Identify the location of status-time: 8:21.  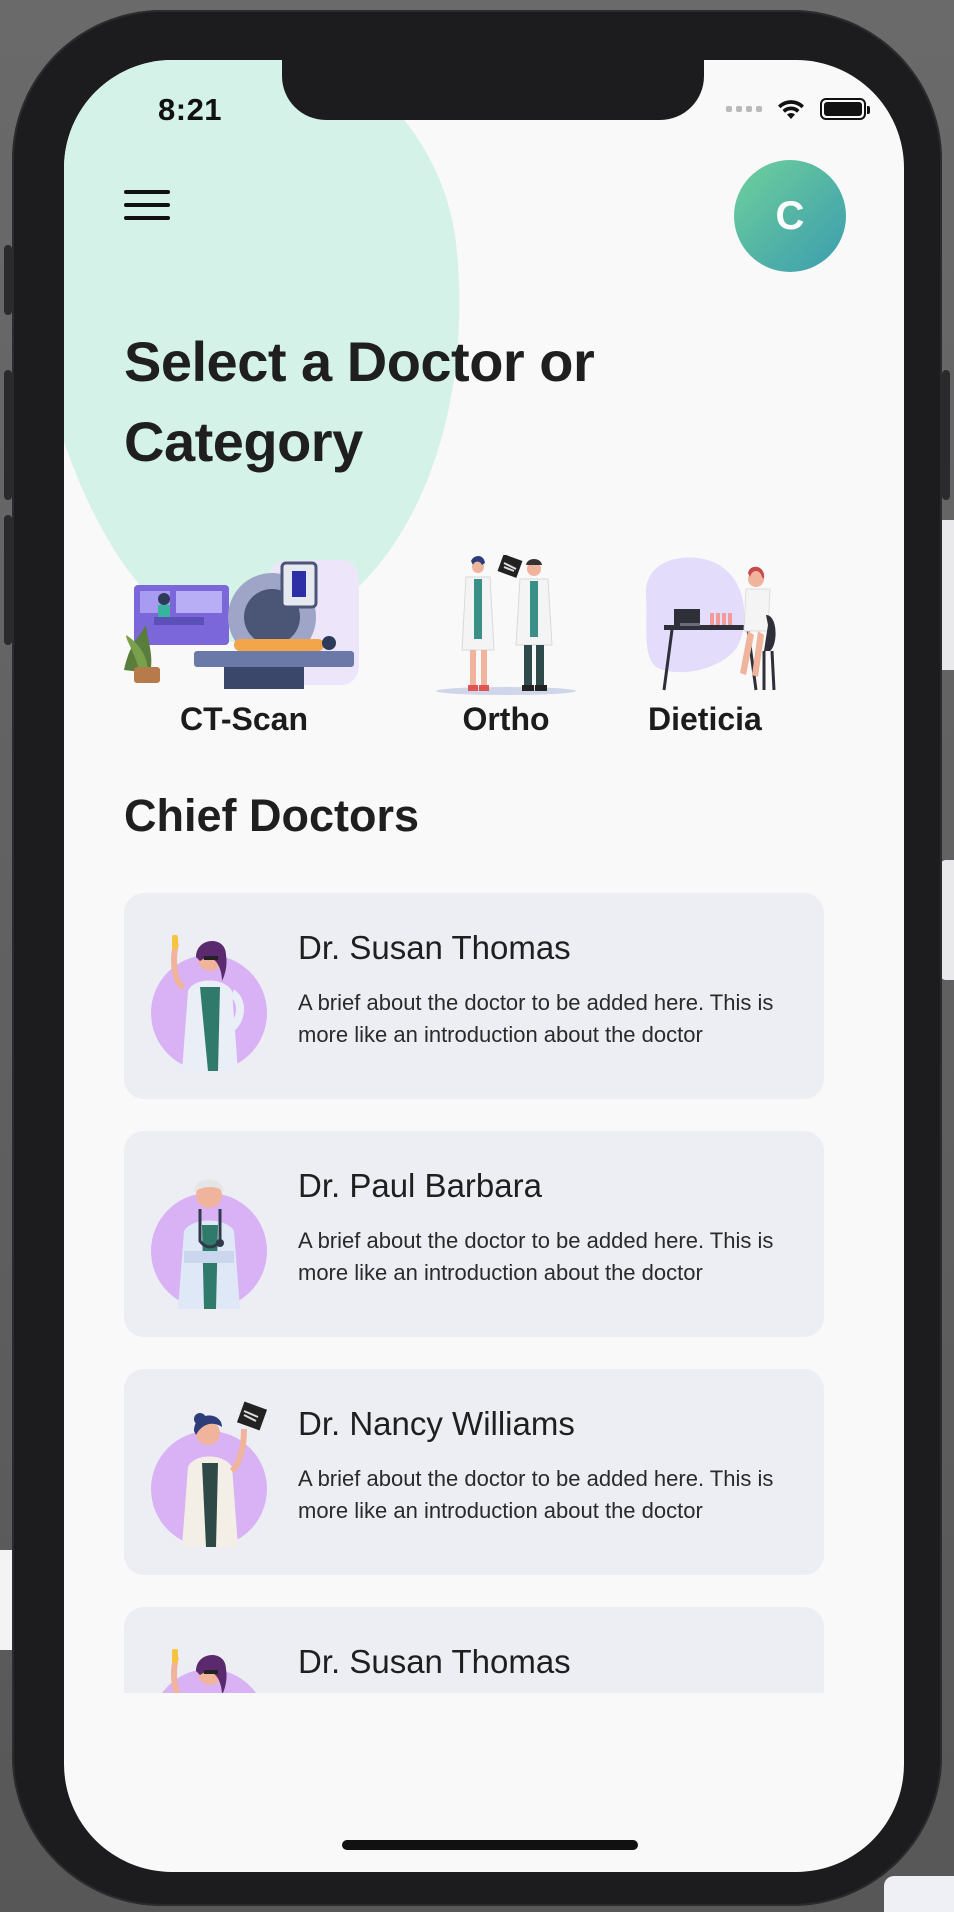
(190, 109).